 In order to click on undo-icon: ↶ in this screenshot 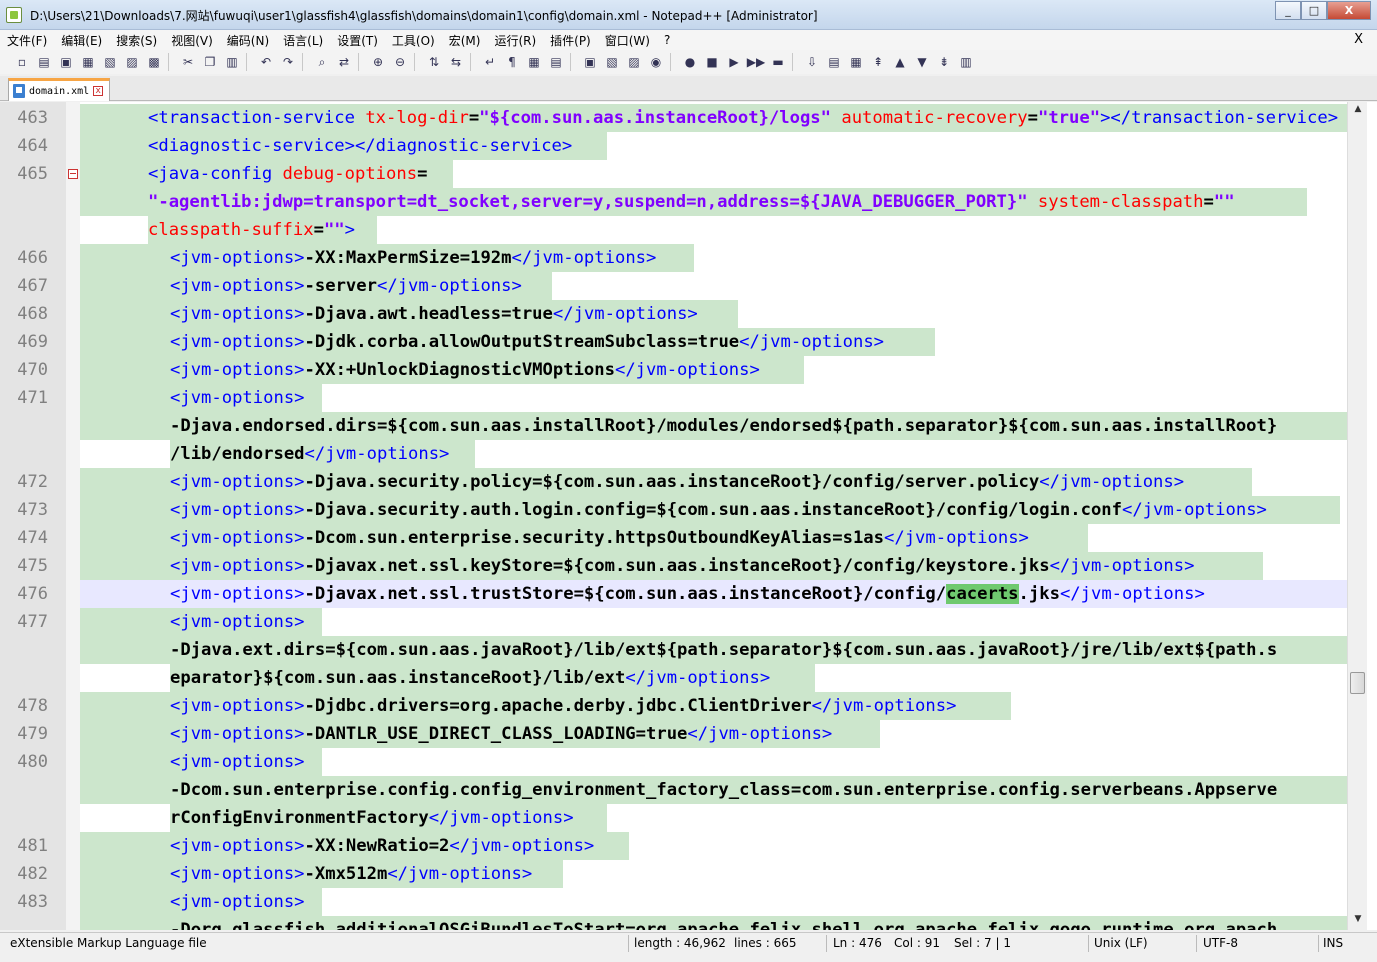, I will do `click(266, 62)`.